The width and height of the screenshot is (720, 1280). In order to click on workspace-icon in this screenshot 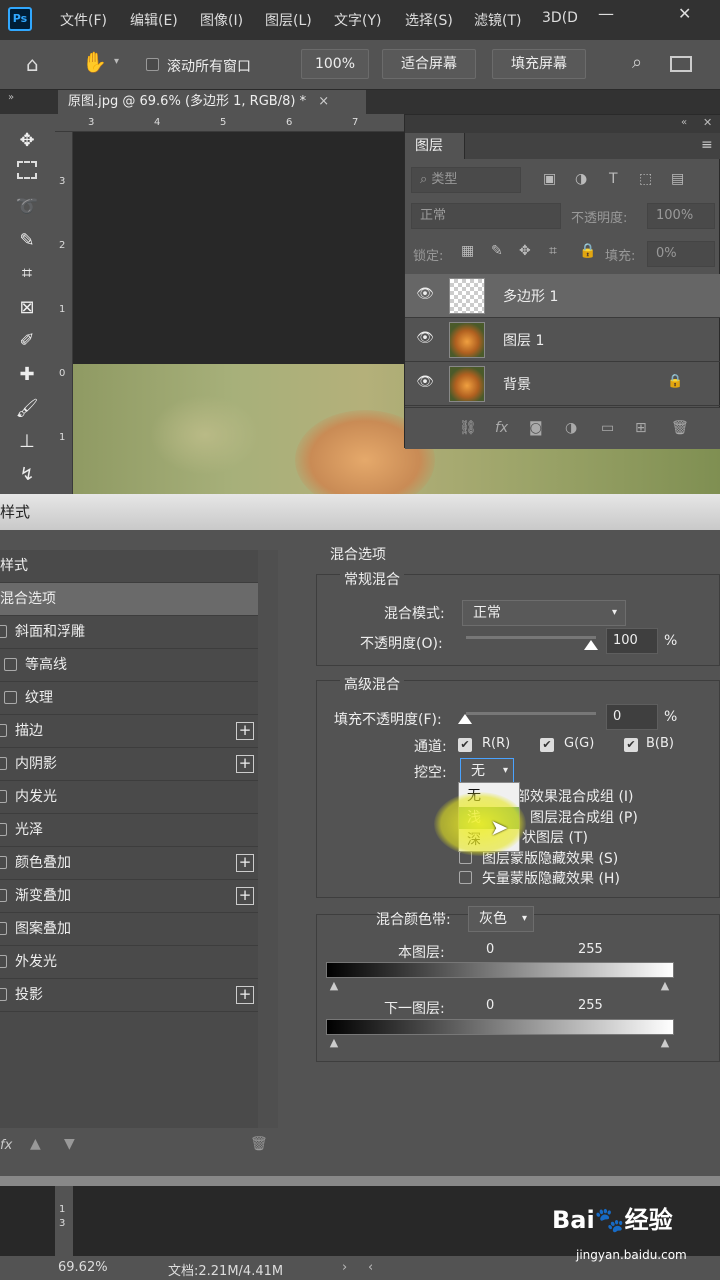, I will do `click(681, 64)`.